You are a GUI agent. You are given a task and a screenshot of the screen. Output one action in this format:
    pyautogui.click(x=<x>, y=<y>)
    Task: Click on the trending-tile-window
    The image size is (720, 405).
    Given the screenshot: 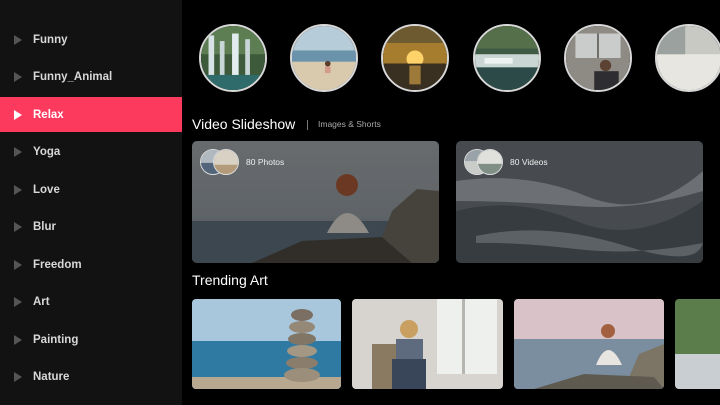 What is the action you would take?
    pyautogui.click(x=427, y=344)
    